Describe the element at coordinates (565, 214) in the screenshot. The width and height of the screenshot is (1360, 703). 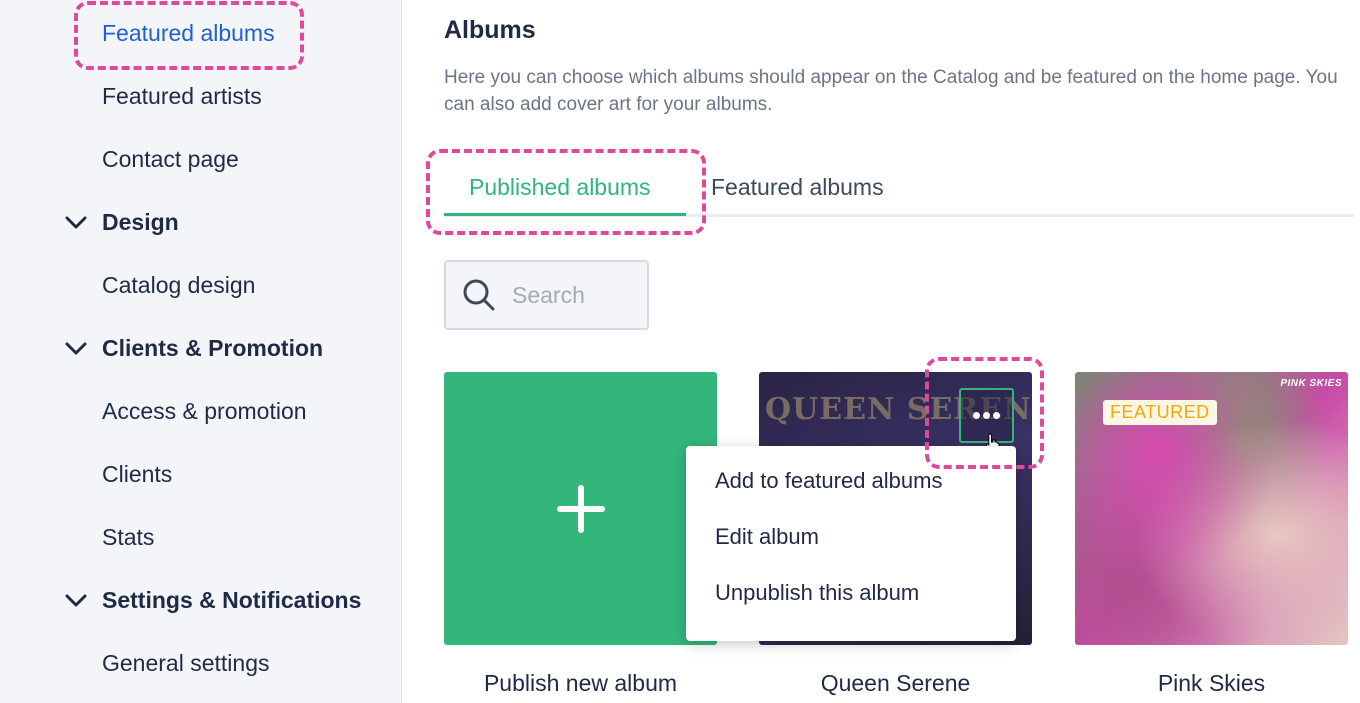
I see `active-tab-indicator` at that location.